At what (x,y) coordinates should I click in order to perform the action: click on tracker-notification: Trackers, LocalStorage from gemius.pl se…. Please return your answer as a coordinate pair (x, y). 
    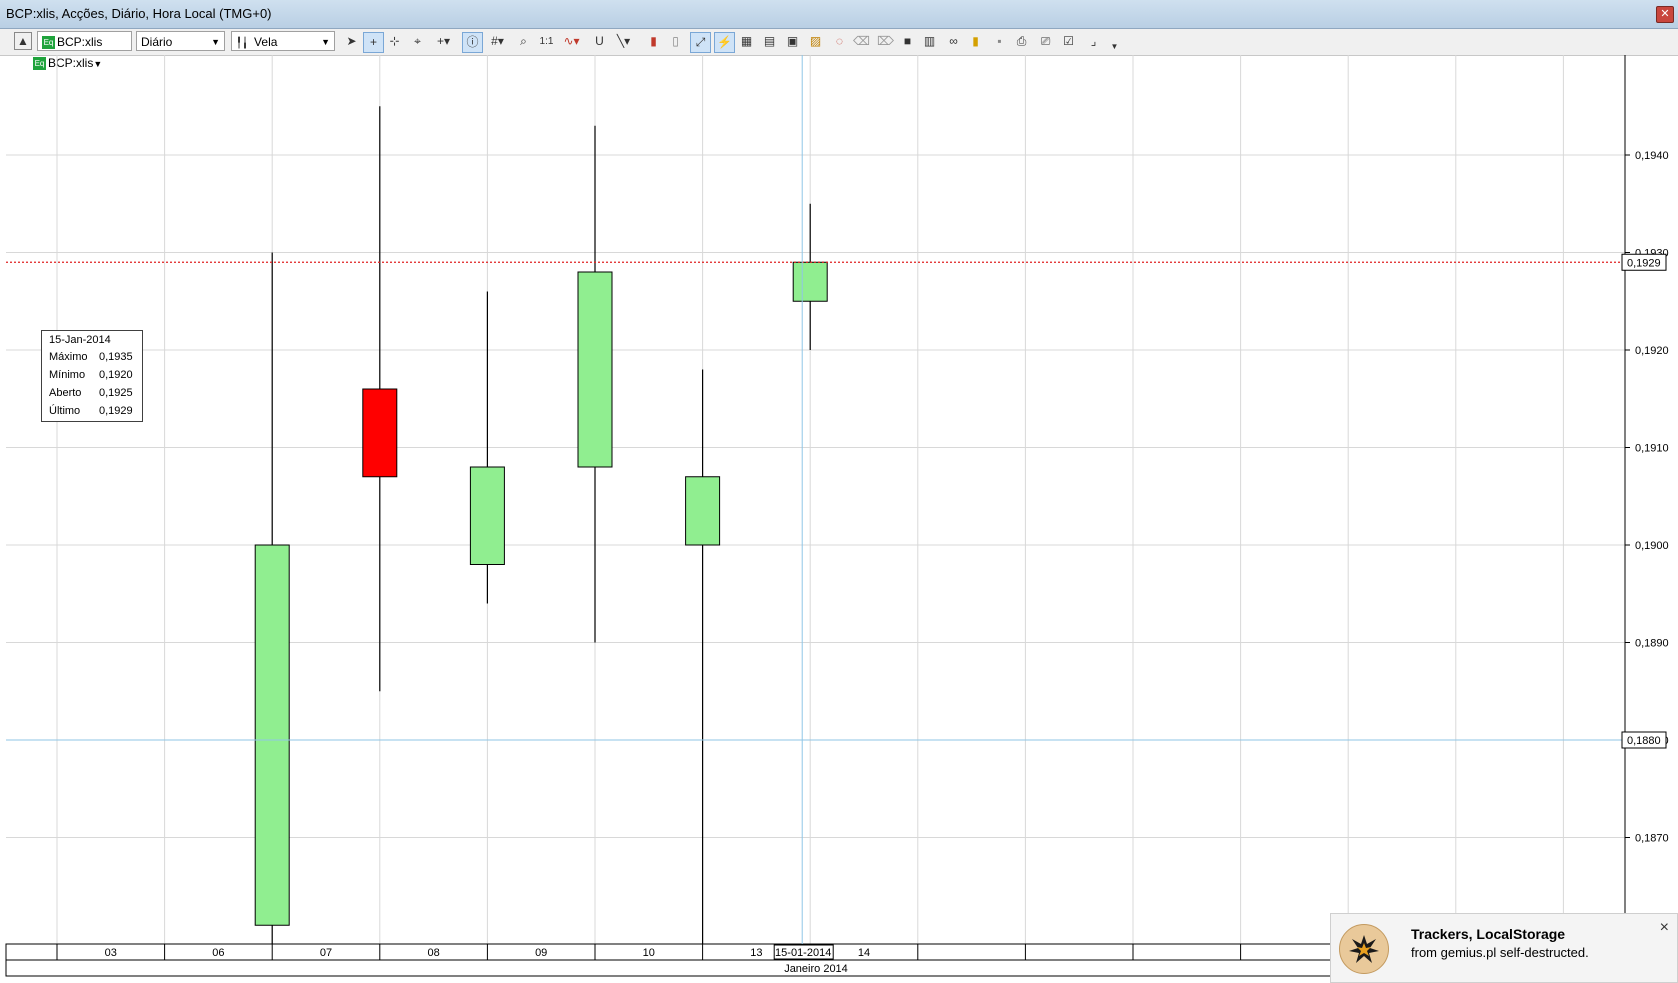
    Looking at the image, I should click on (1504, 948).